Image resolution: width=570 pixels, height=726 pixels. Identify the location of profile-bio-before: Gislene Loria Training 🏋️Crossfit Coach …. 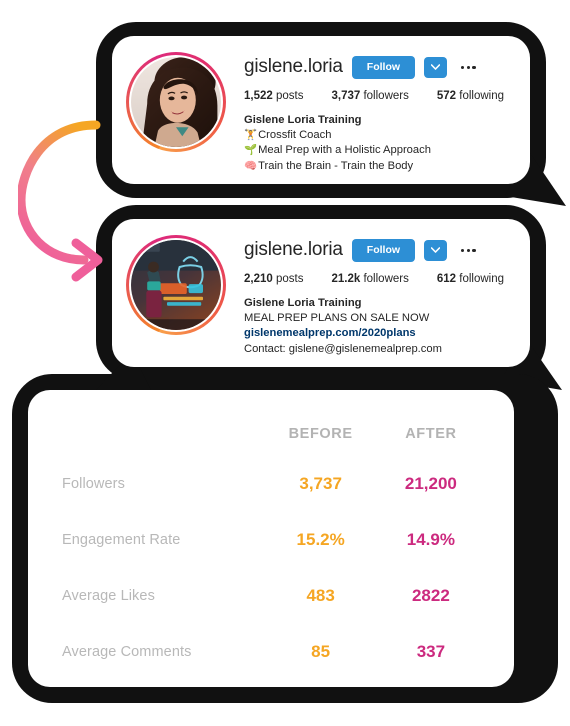
(379, 144).